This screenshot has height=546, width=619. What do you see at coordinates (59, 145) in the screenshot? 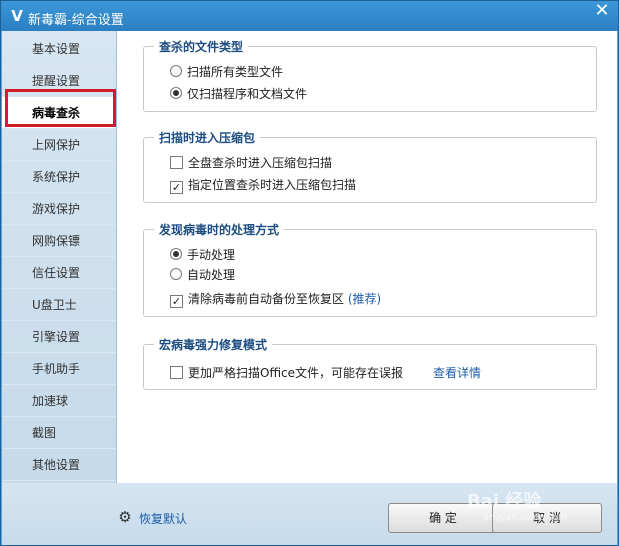
I see `sidebar-item-web-protection: 上网保护` at bounding box center [59, 145].